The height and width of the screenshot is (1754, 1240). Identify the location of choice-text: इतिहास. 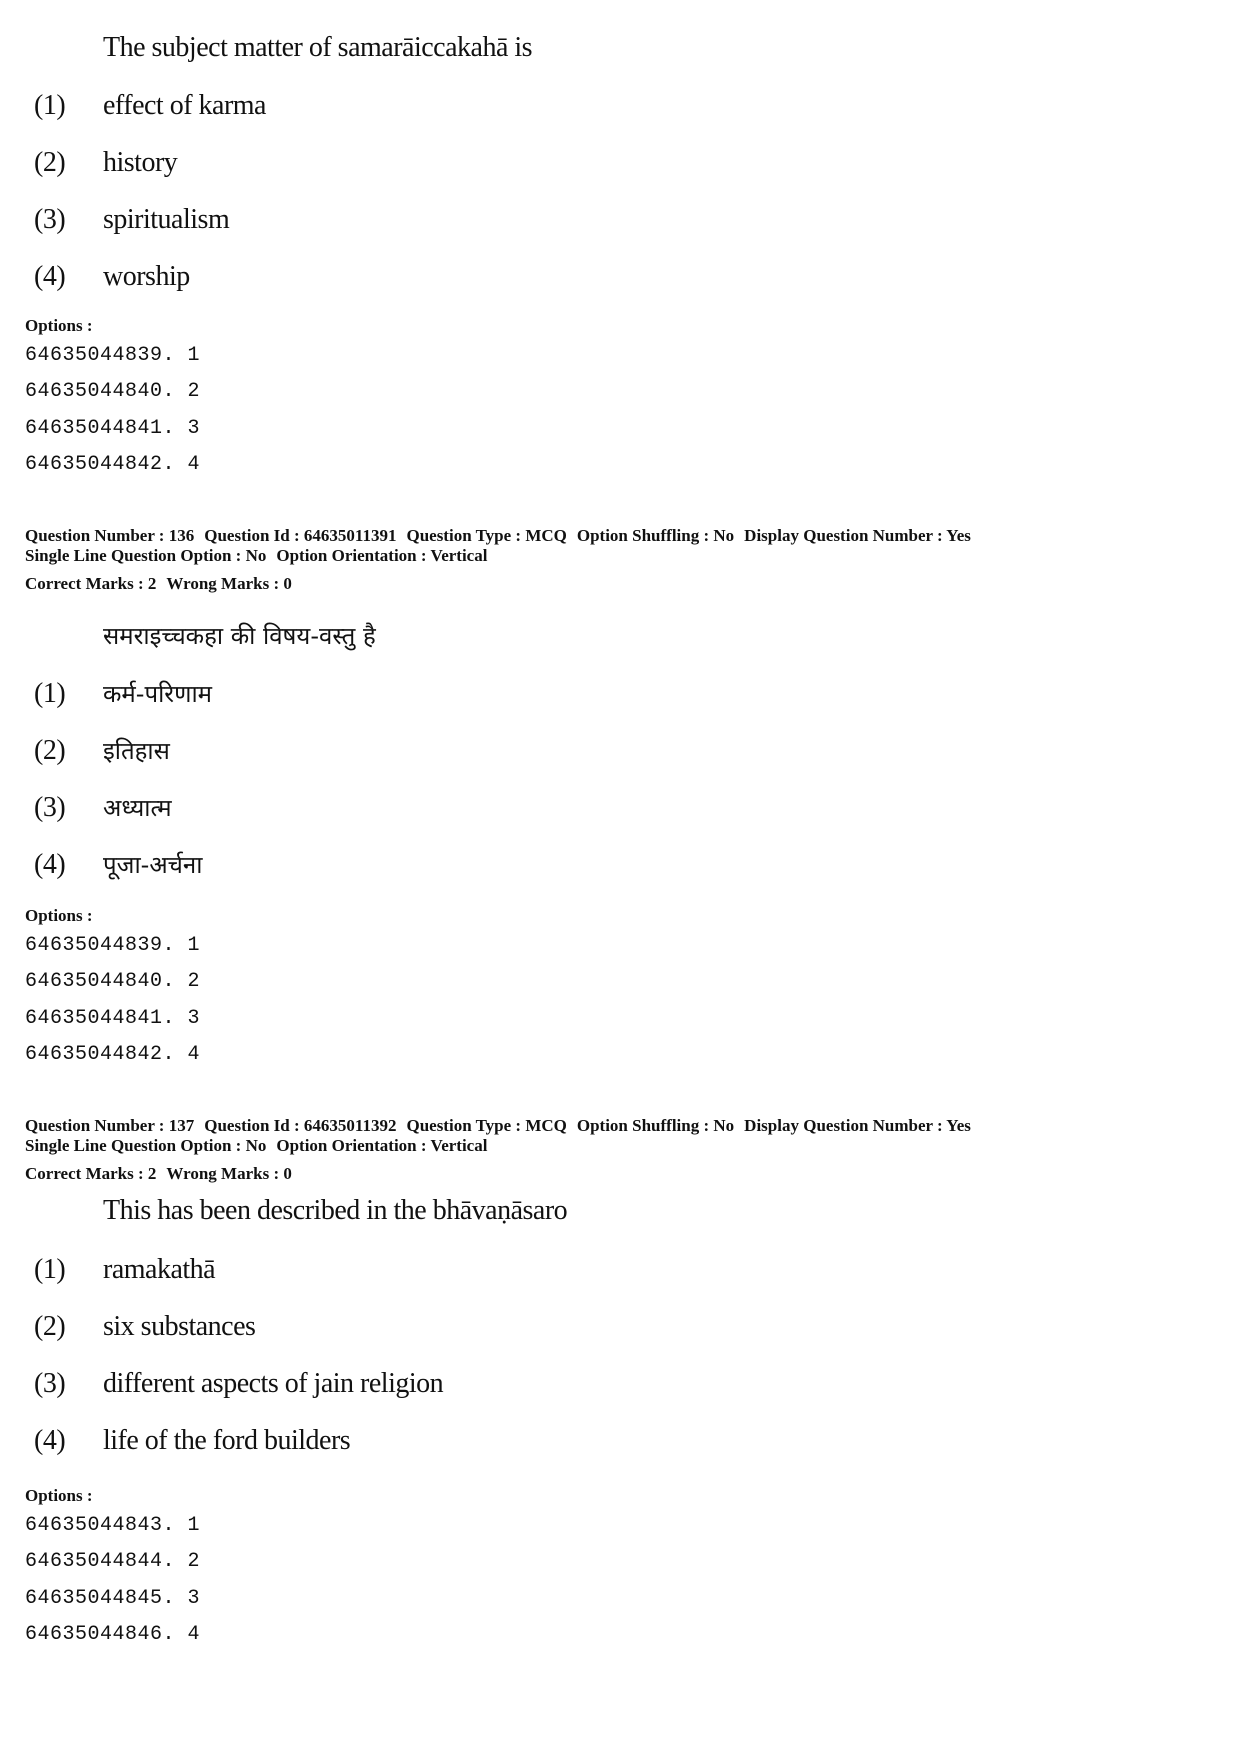
(136, 751).